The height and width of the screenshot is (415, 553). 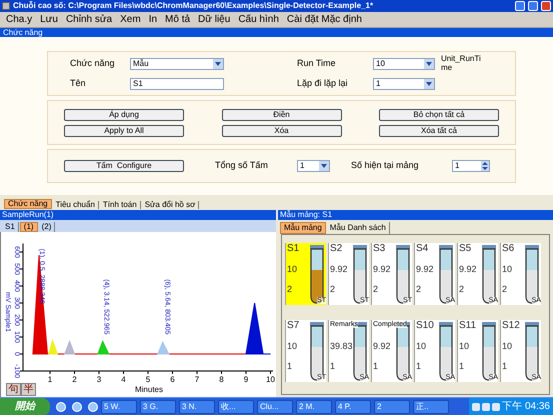 What do you see at coordinates (214, 19) in the screenshot?
I see `menu-item: Dữ liệu` at bounding box center [214, 19].